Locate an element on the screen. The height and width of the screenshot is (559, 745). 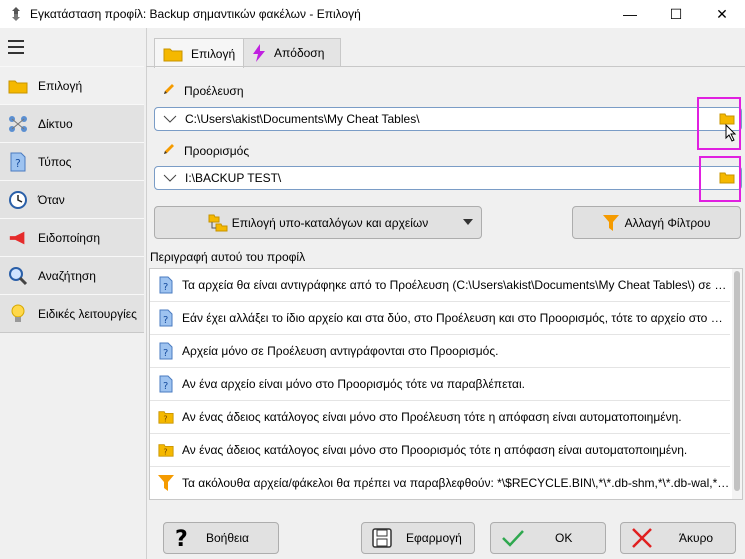
help-button: ? Βοήθεια is located at coordinates (221, 538).